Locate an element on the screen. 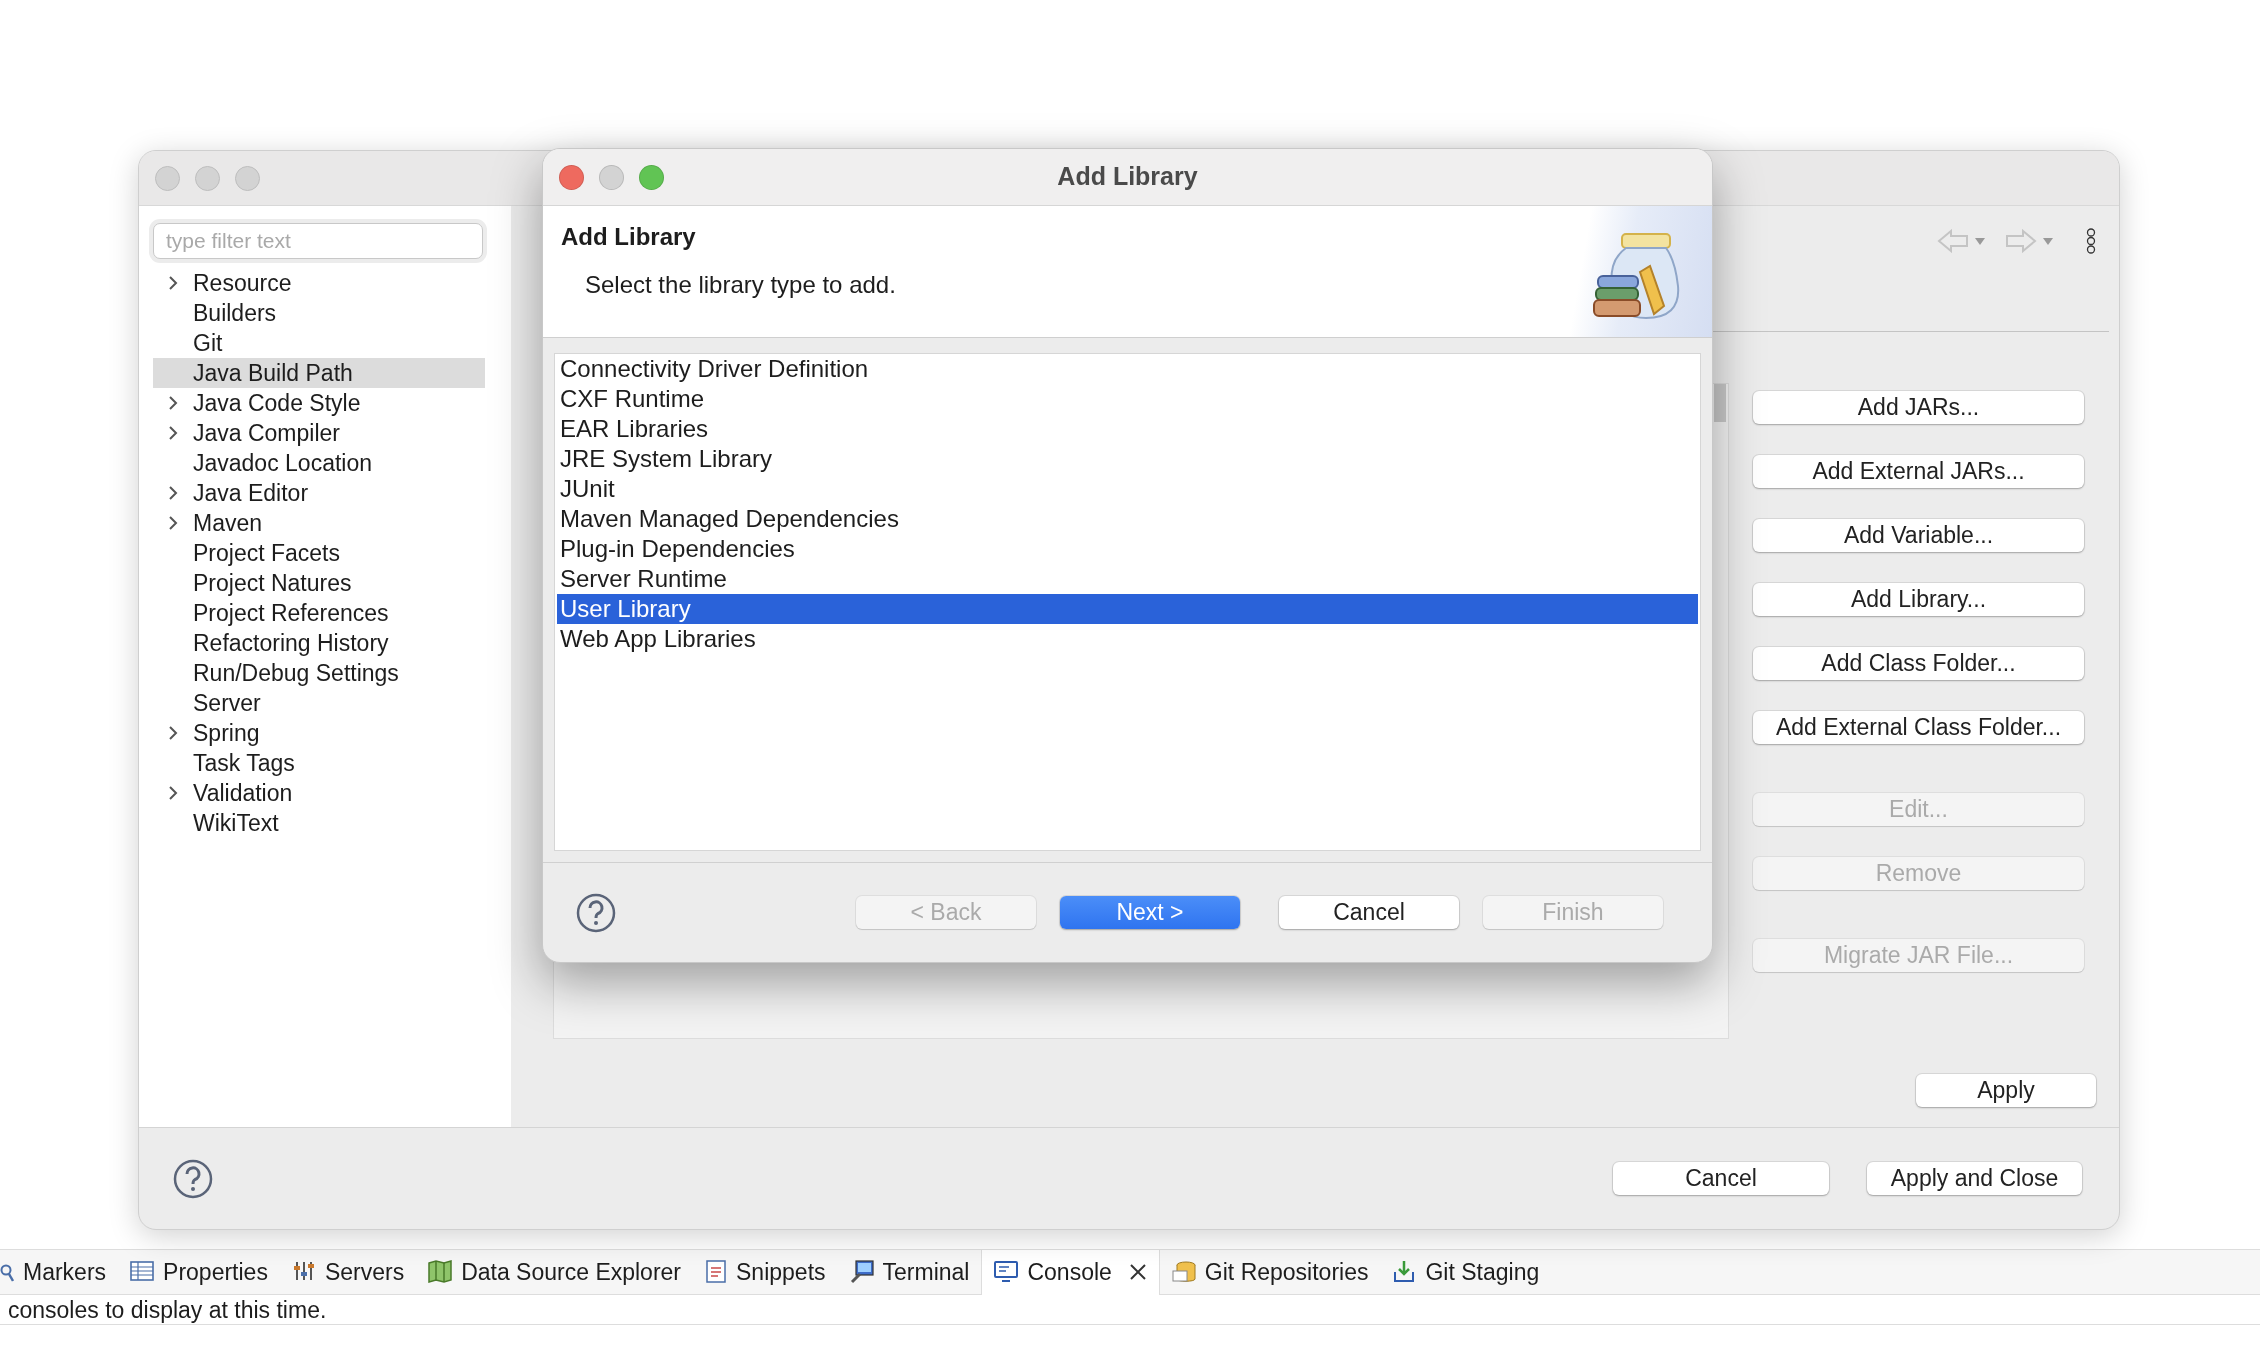  close-icon is located at coordinates (1137, 1272).